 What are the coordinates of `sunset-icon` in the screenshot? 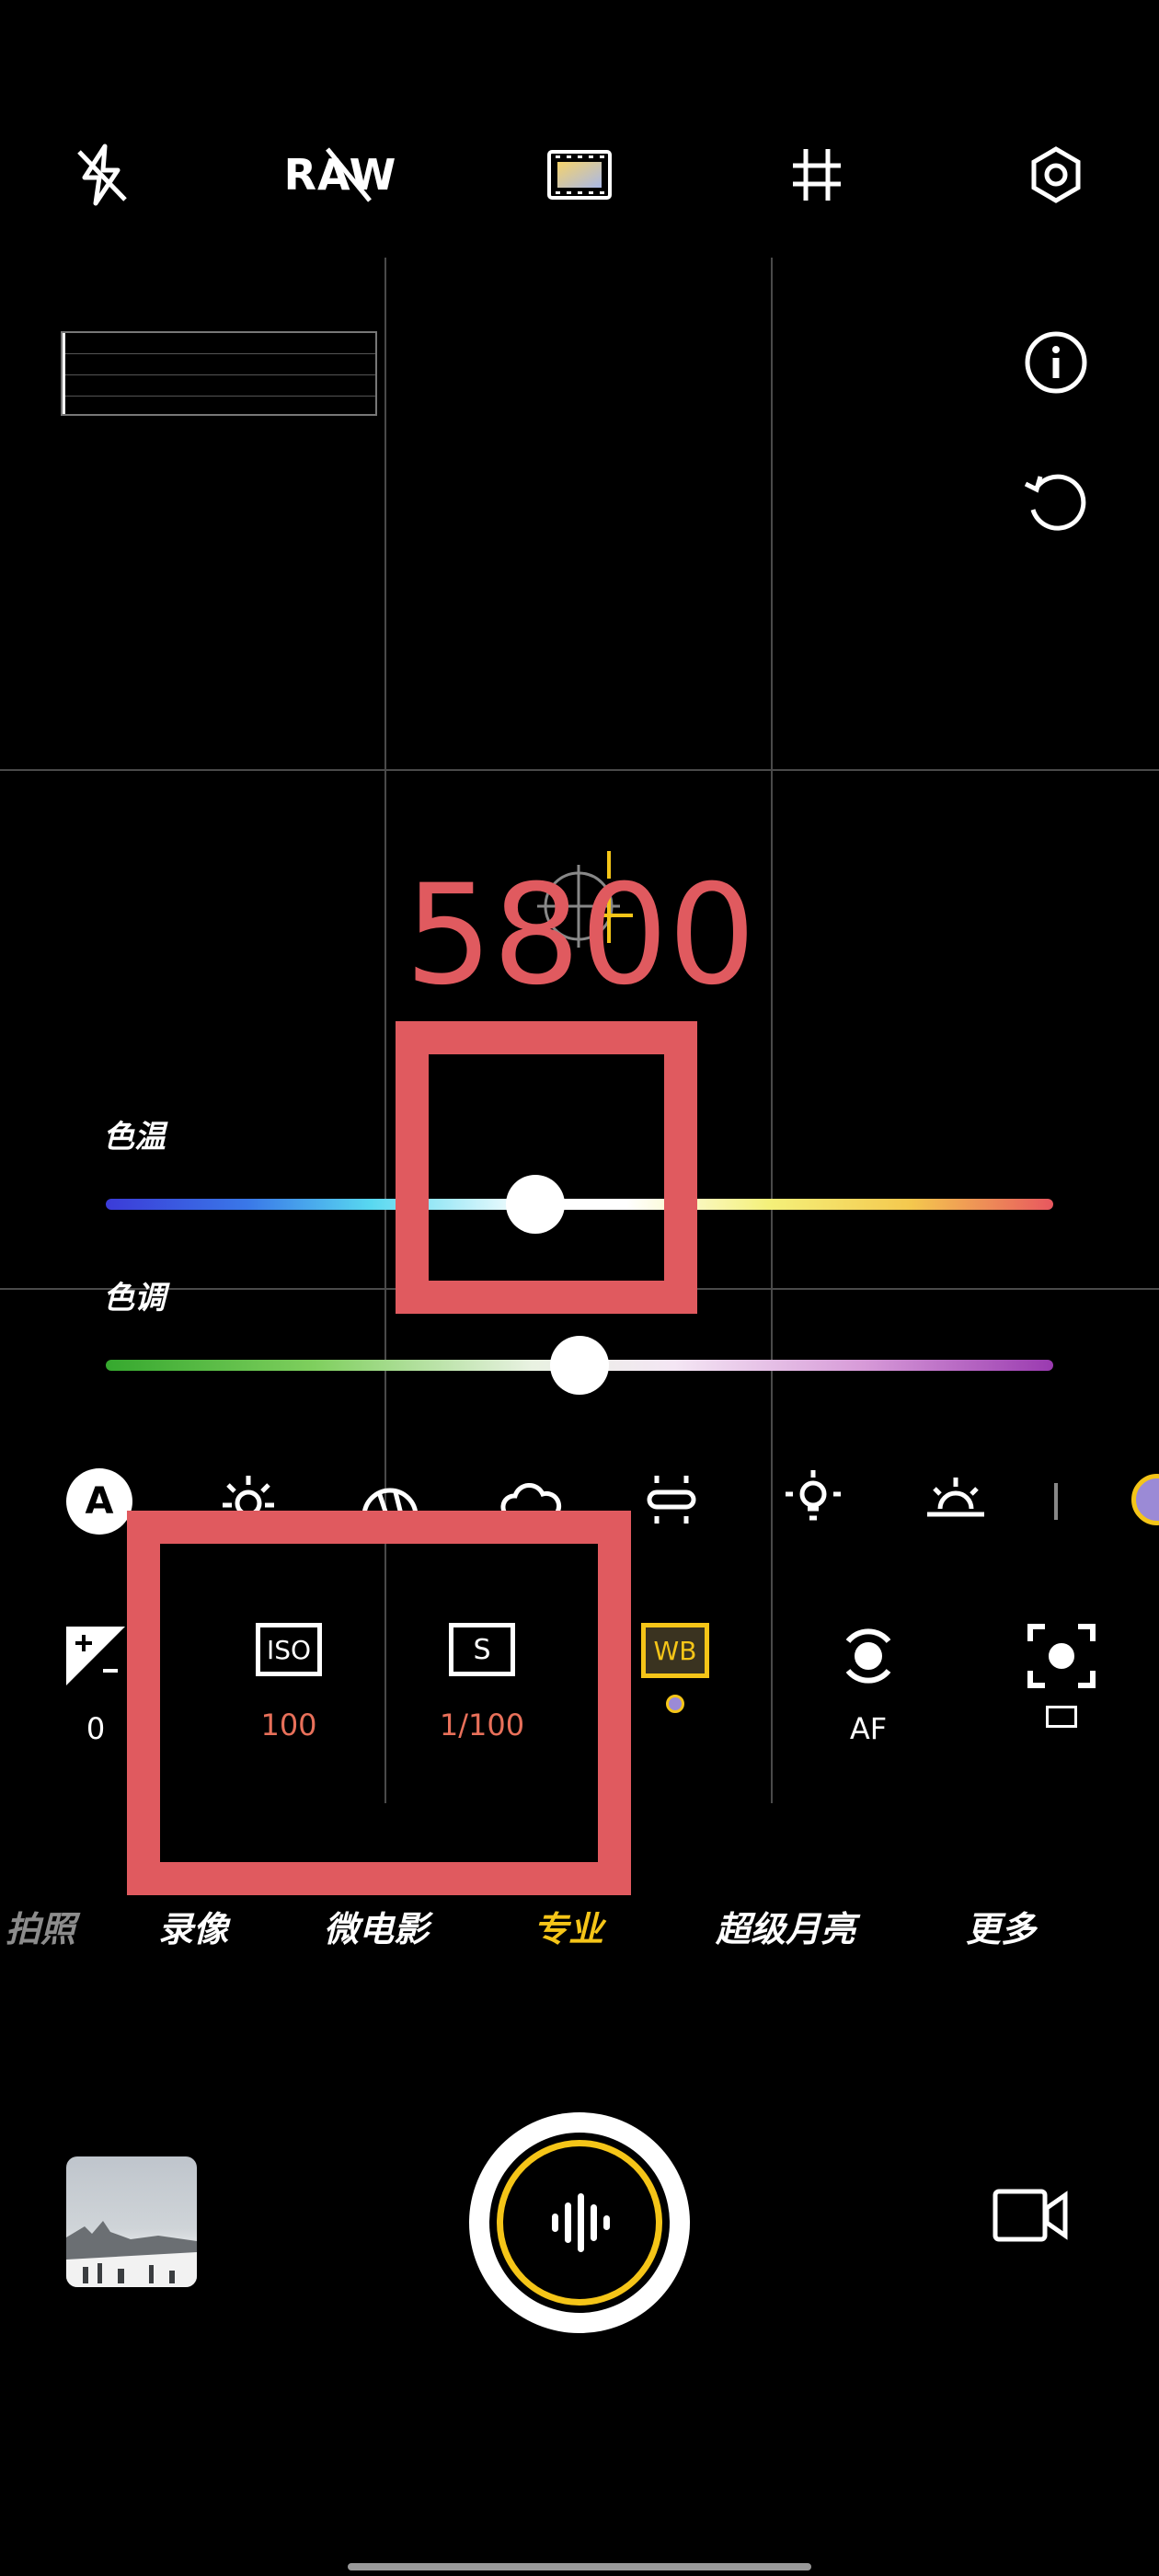 It's located at (956, 1499).